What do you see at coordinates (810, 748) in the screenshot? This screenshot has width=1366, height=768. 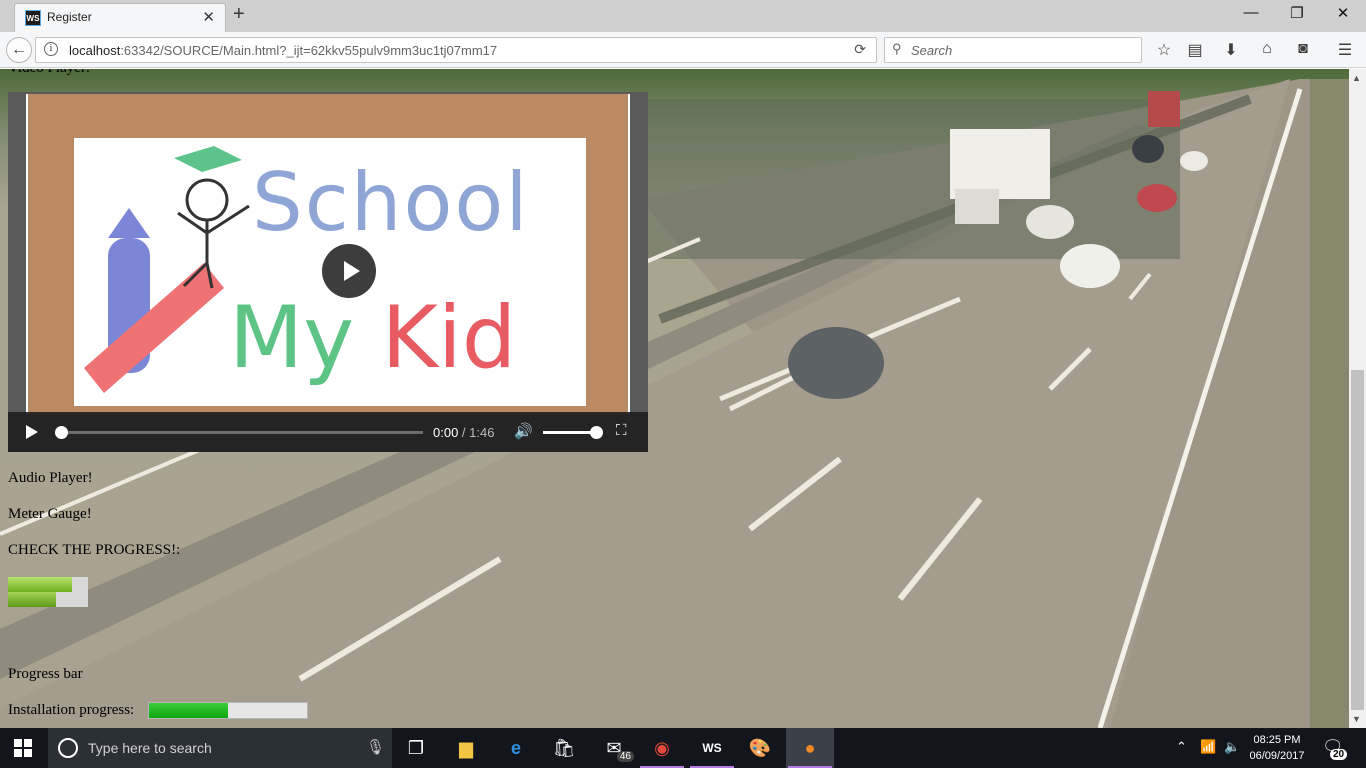 I see `firefox-icon: ●` at bounding box center [810, 748].